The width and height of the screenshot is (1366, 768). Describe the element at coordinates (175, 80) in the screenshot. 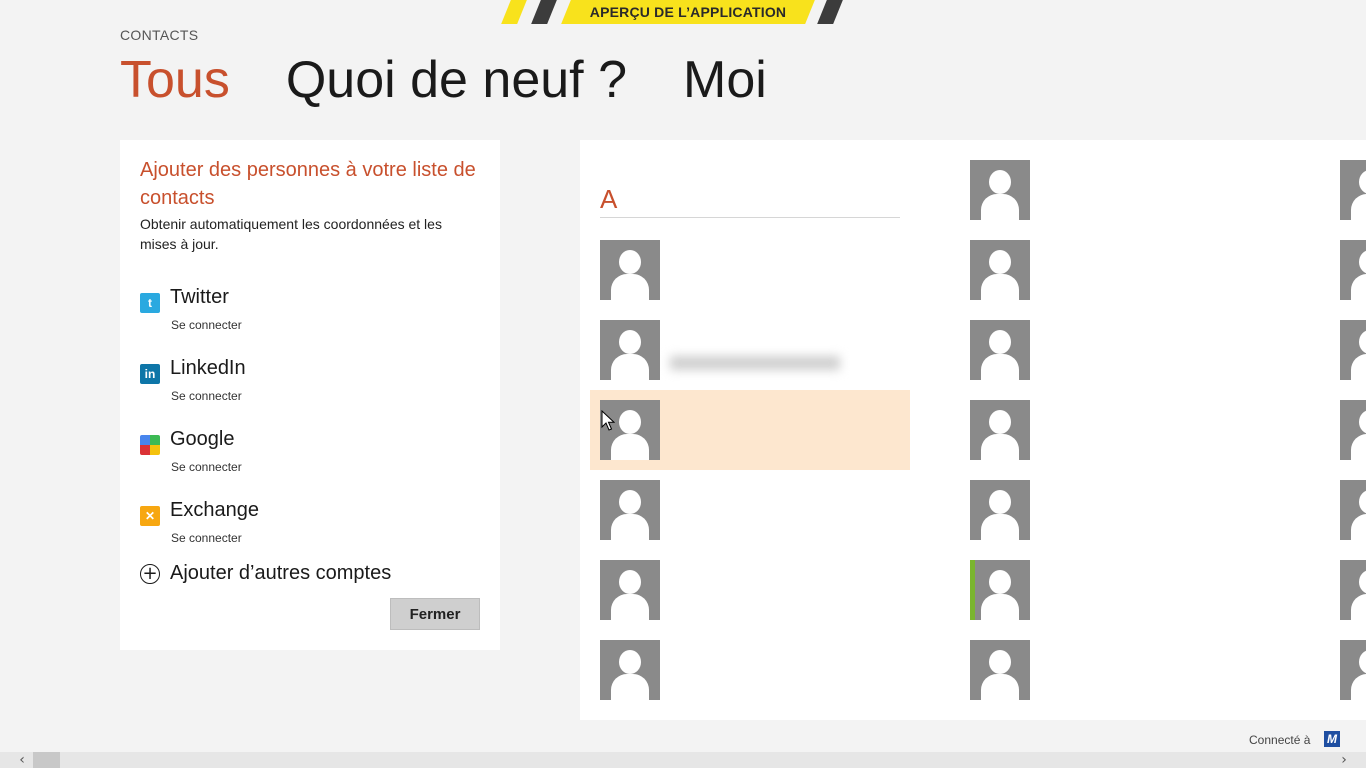

I see `tab-tous: Tous` at that location.